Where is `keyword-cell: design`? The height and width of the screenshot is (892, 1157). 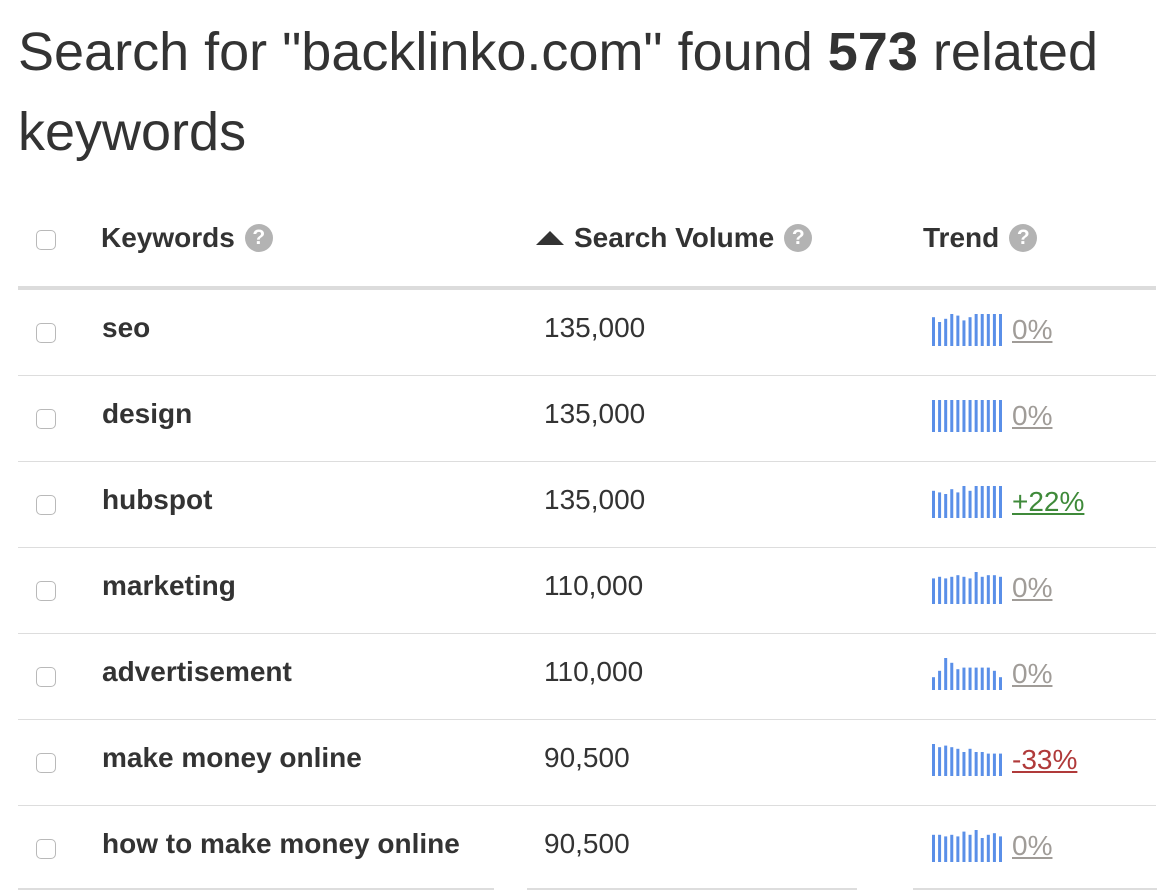 keyword-cell: design is located at coordinates (147, 414).